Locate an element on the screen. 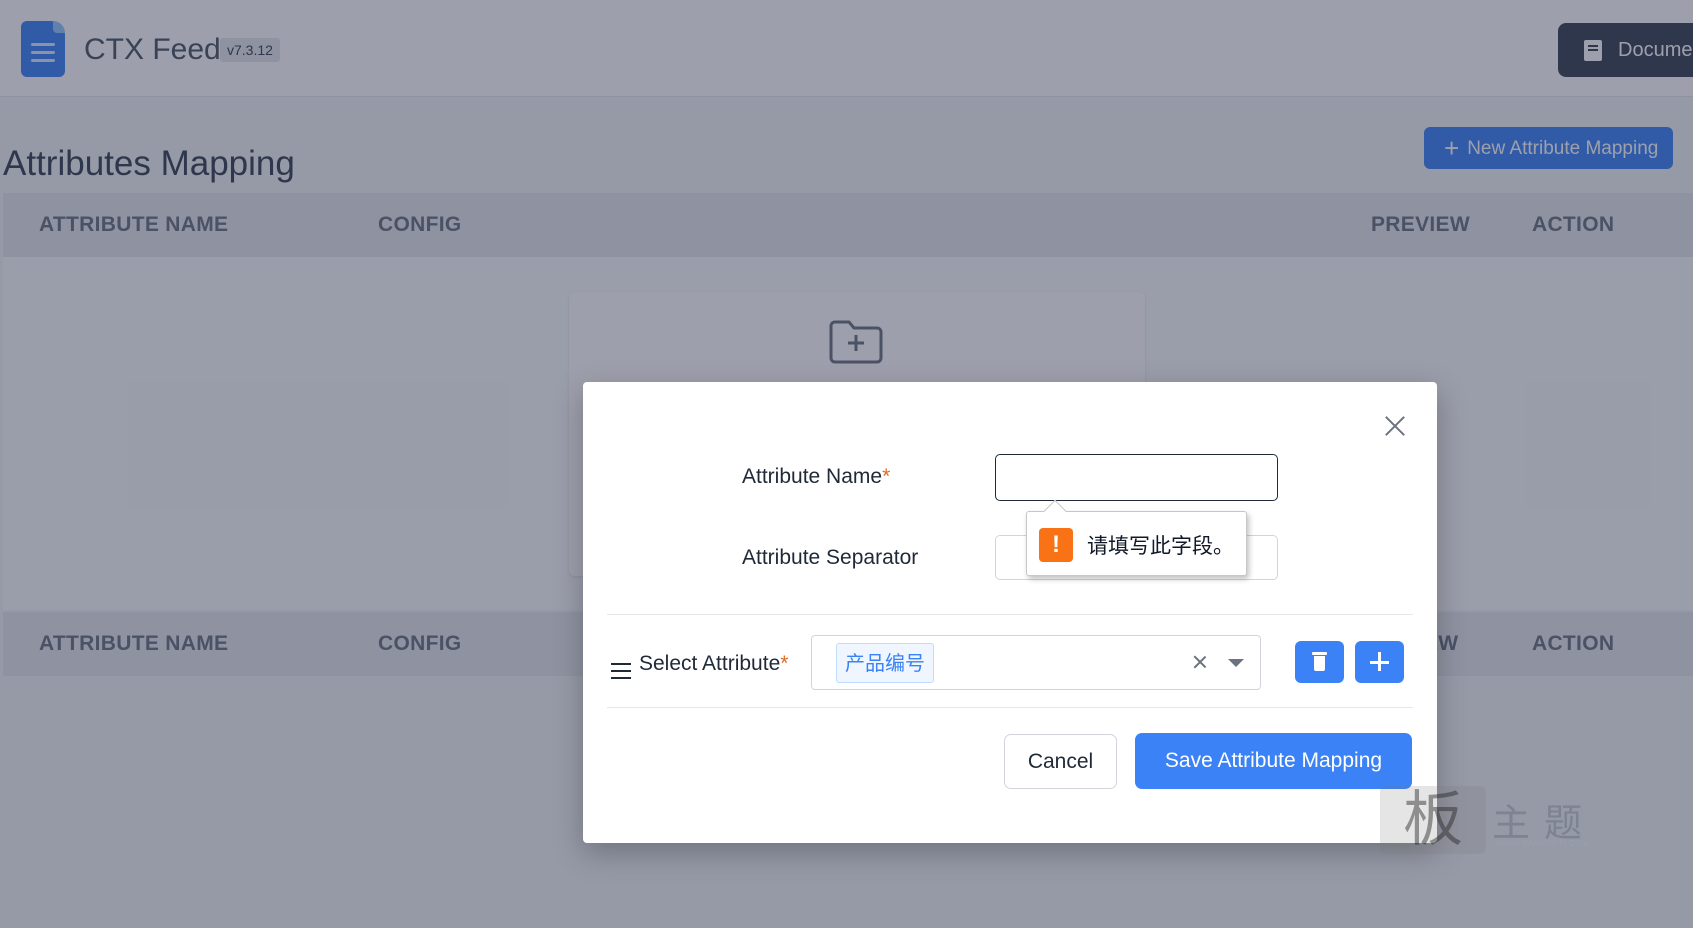 This screenshot has width=1693, height=928. attribute-name-input is located at coordinates (1136, 477).